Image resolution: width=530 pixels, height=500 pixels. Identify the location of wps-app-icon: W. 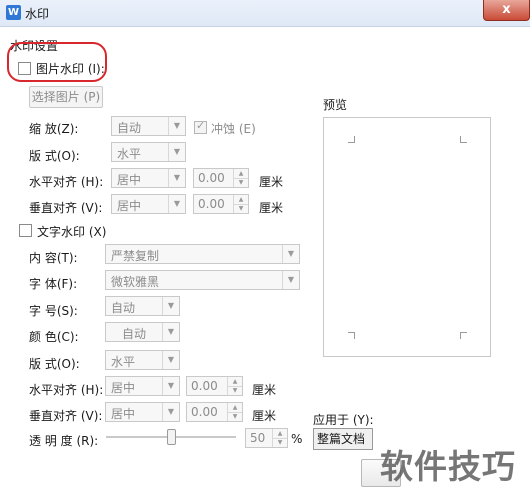
(13, 12).